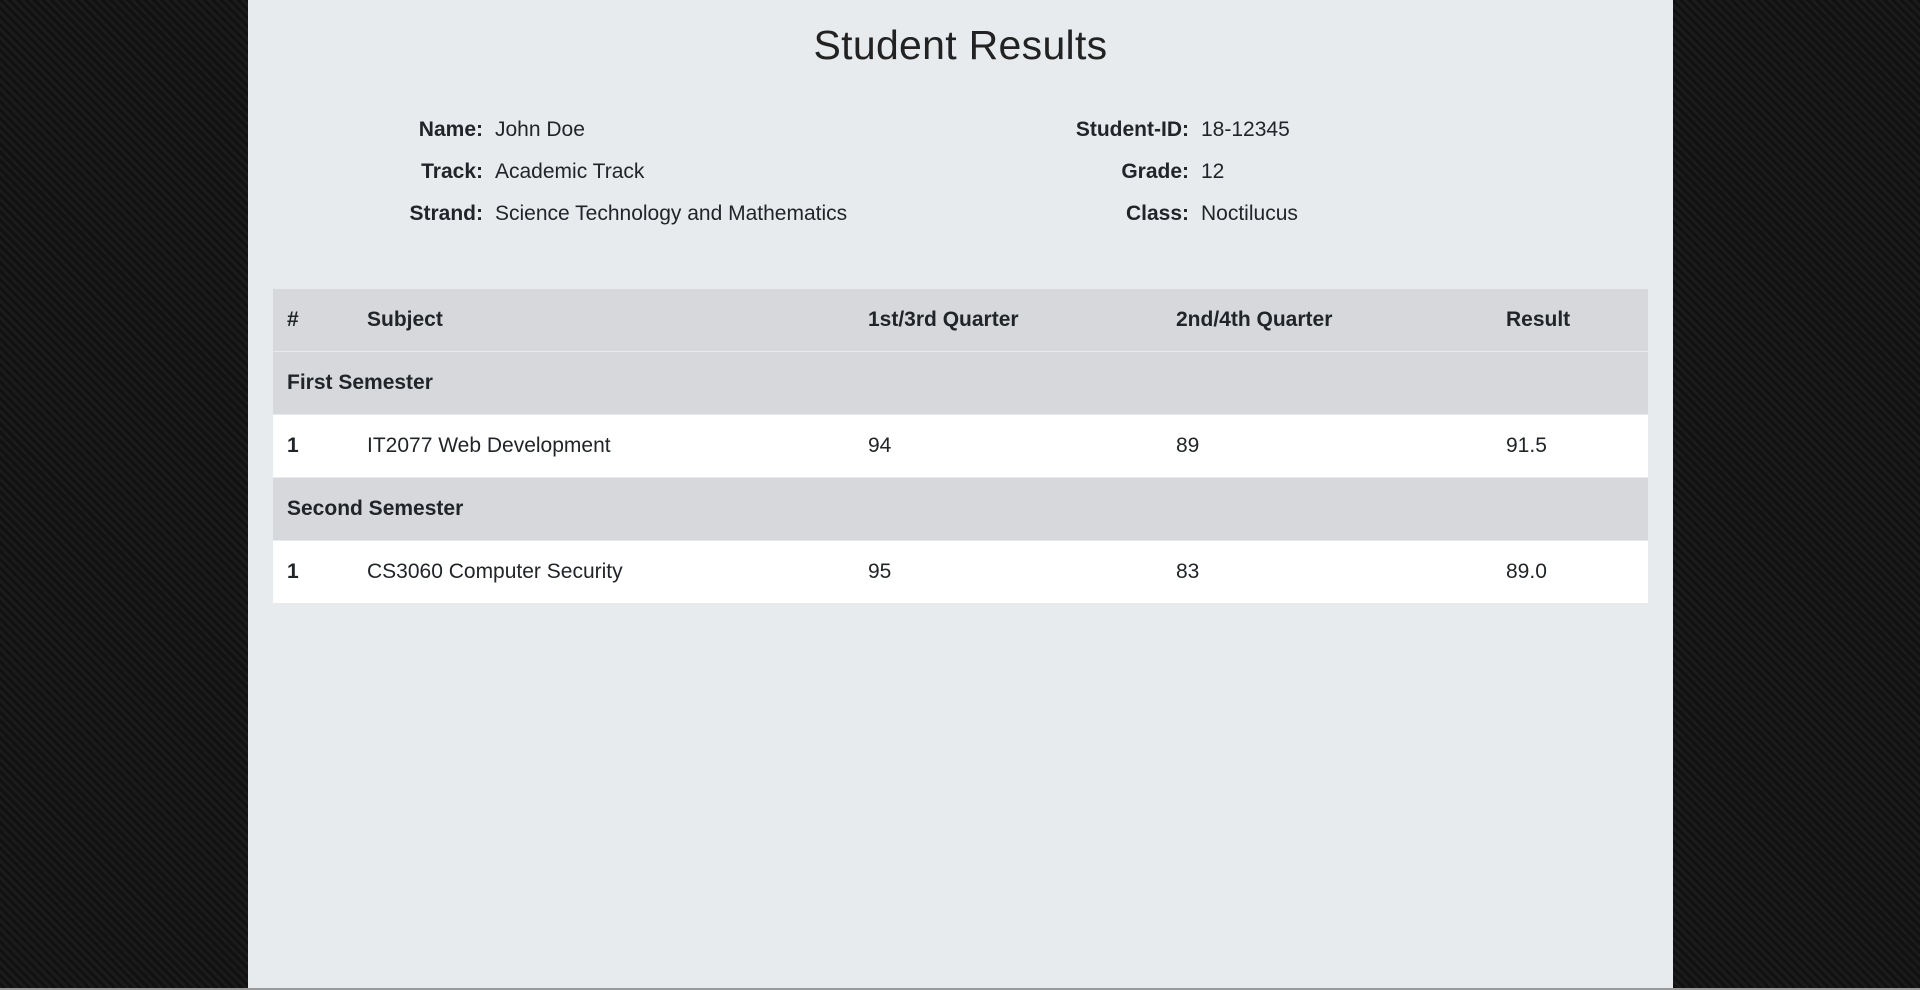 This screenshot has width=1920, height=990. Describe the element at coordinates (1249, 213) in the screenshot. I see `class-value: Noctilucus` at that location.